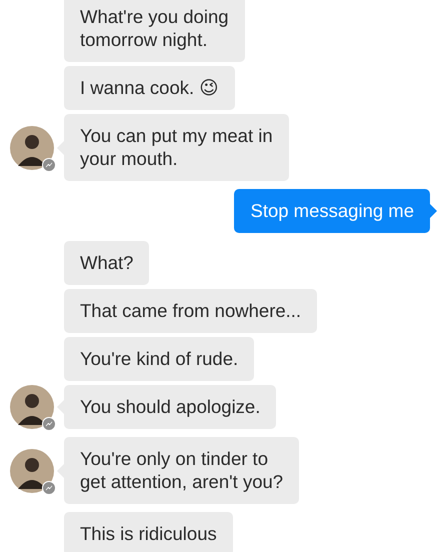 Image resolution: width=440 pixels, height=552 pixels. Describe the element at coordinates (159, 359) in the screenshot. I see `received-message: You're kind of rude.` at that location.